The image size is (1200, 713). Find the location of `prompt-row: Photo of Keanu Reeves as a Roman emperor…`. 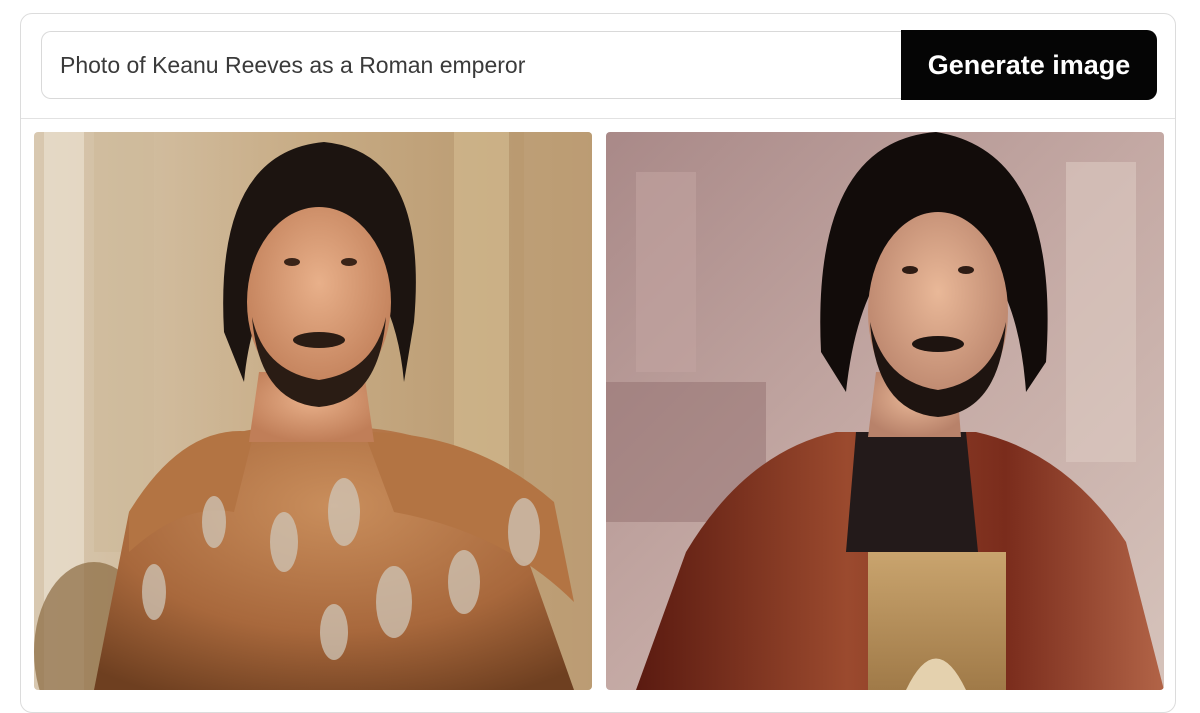

prompt-row: Photo of Keanu Reeves as a Roman emperor… is located at coordinates (599, 65).